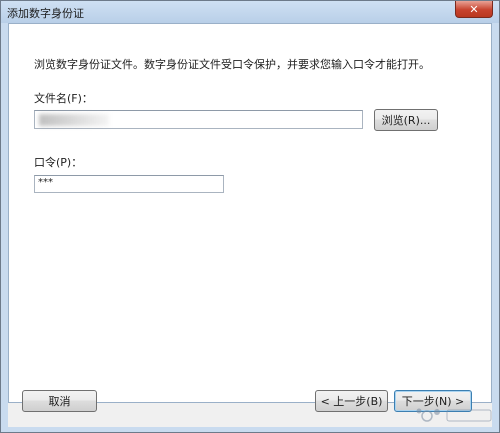  I want to click on file-name-input, so click(198, 119).